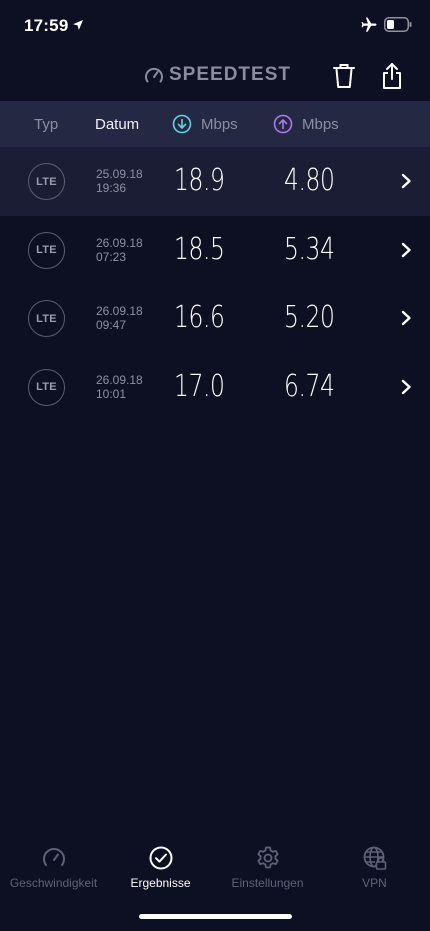 This screenshot has height=931, width=430. I want to click on app-header: SPEEDTEST, so click(215, 76).